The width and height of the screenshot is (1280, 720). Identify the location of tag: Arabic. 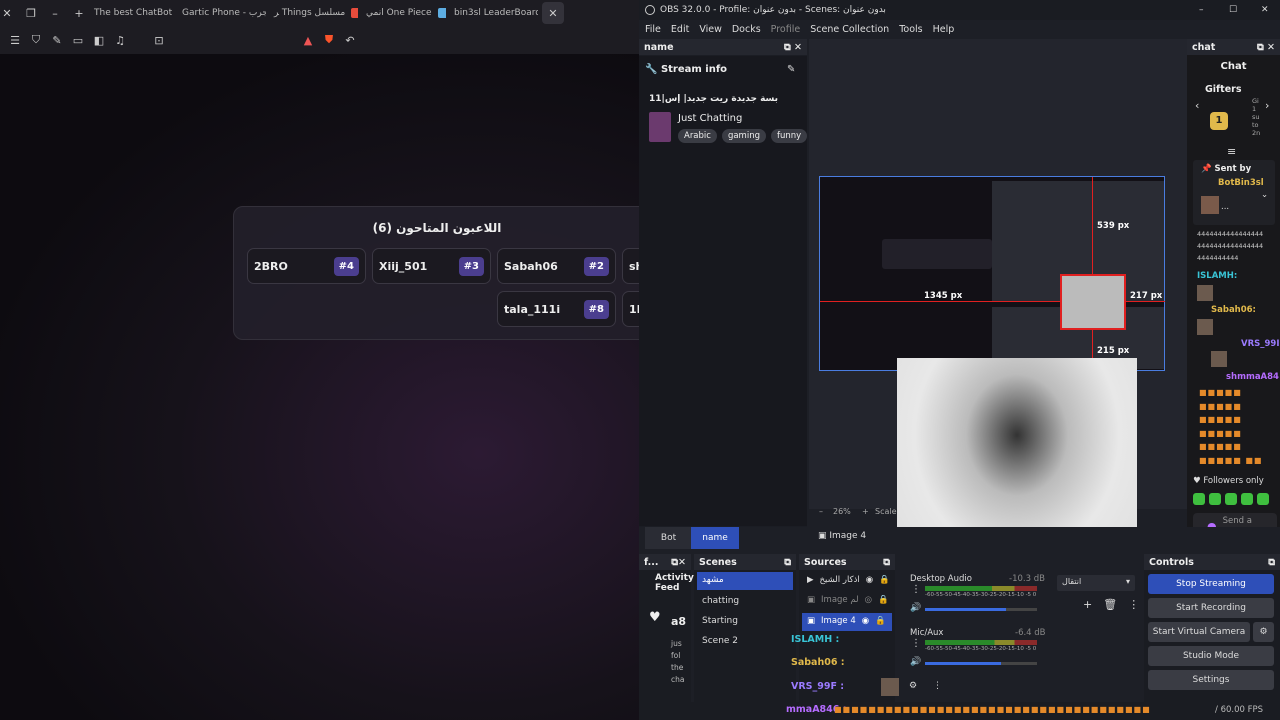
(697, 136).